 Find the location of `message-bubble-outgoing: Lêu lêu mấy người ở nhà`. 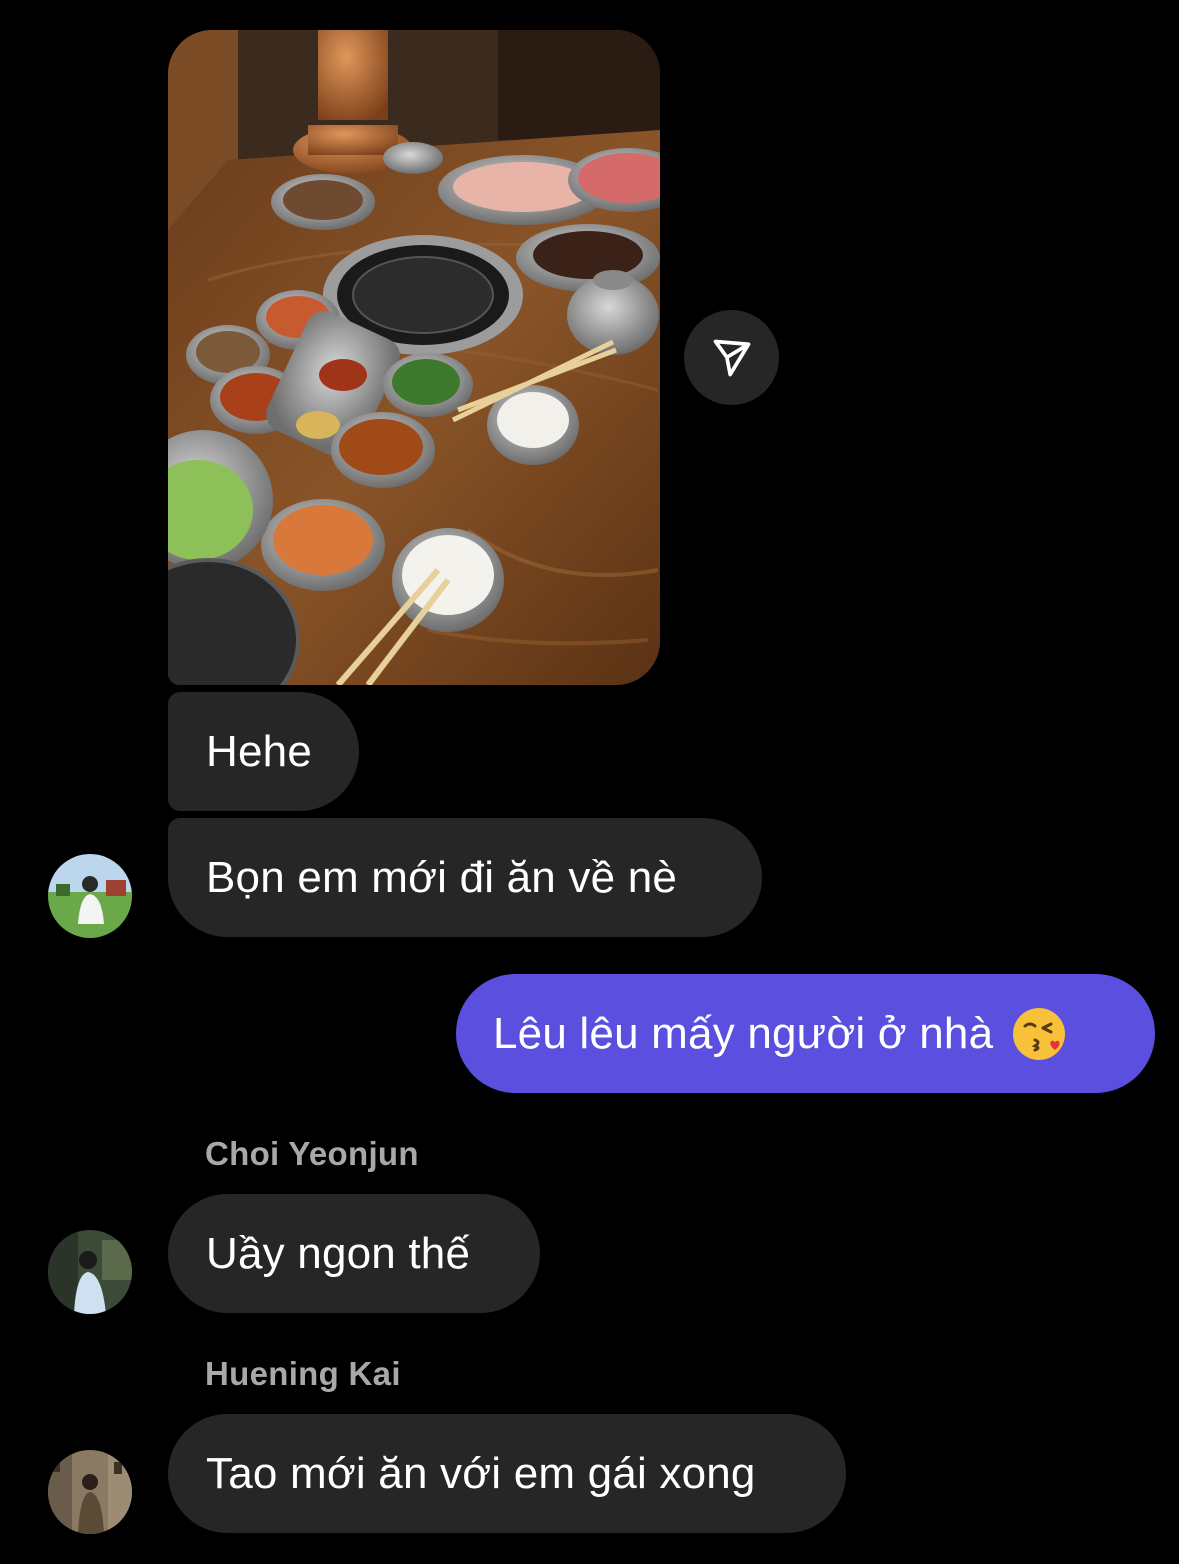

message-bubble-outgoing: Lêu lêu mấy người ở nhà is located at coordinates (805, 1033).